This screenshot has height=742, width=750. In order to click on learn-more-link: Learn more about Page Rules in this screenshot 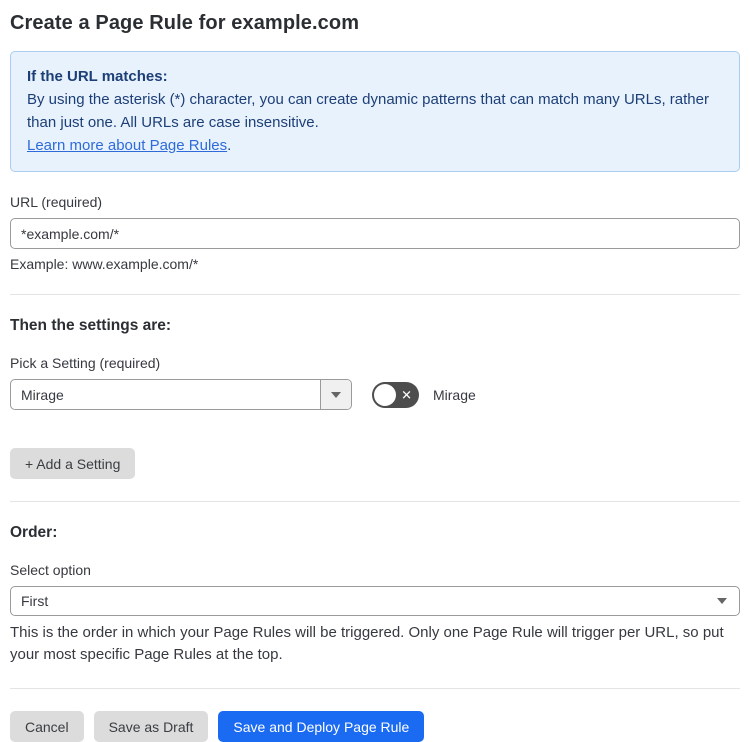, I will do `click(127, 145)`.